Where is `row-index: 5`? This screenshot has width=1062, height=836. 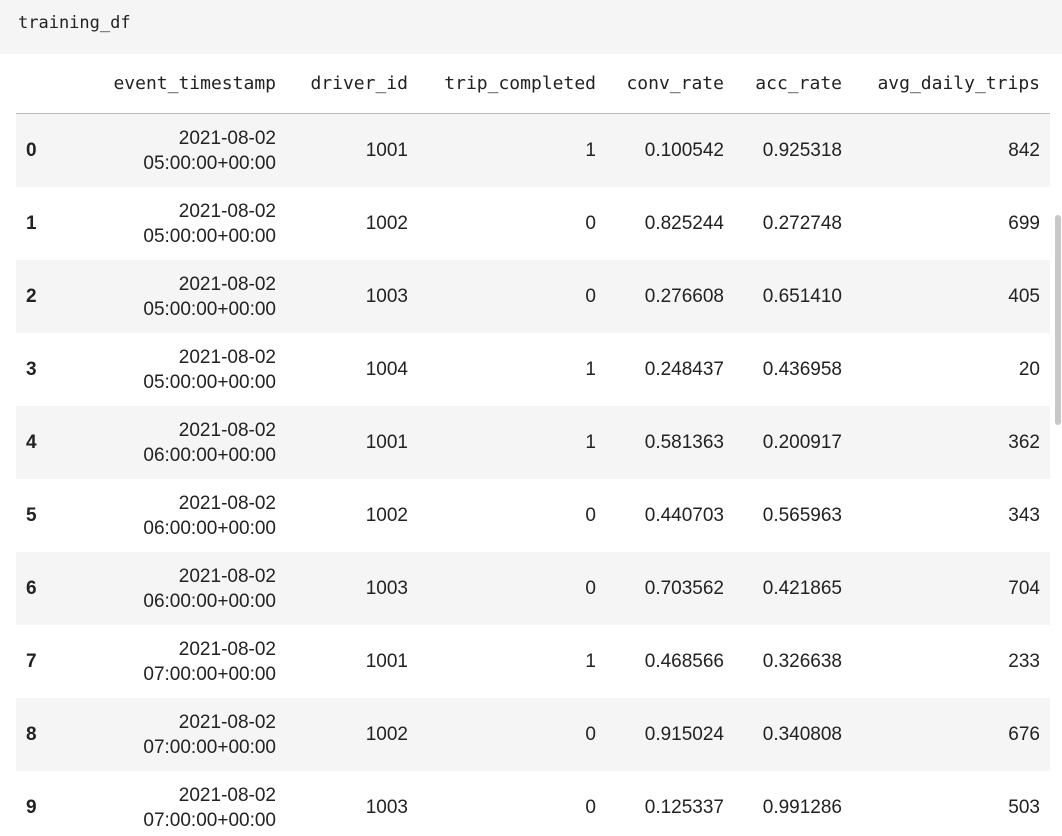
row-index: 5 is located at coordinates (47, 515).